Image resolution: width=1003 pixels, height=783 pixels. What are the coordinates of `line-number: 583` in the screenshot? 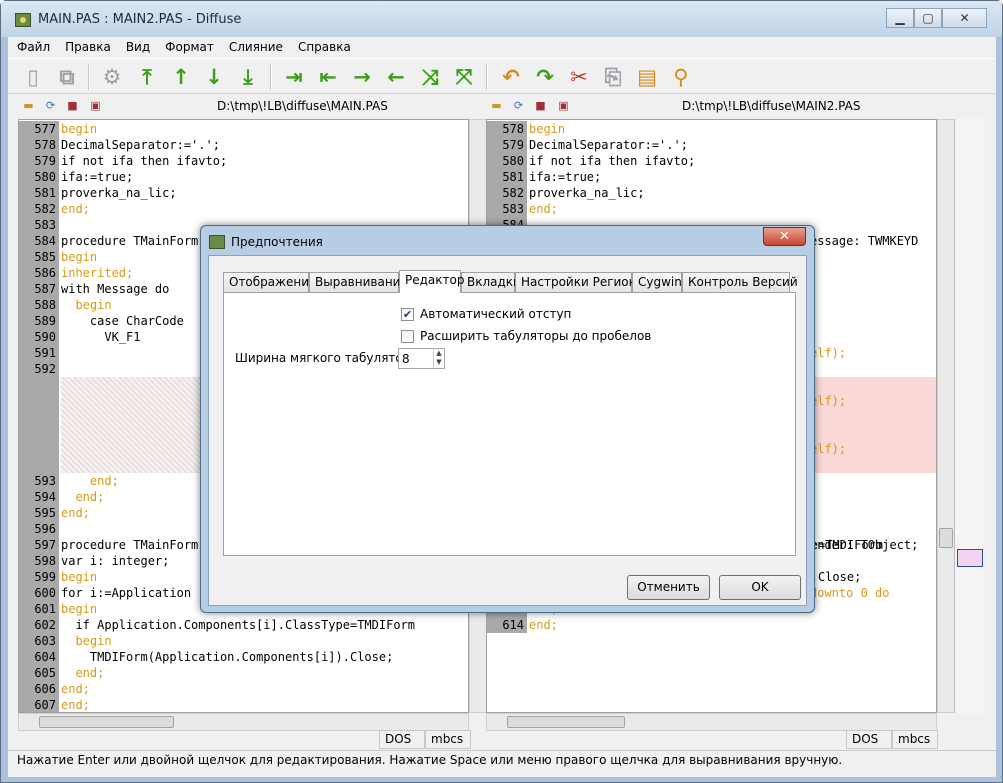 It's located at (507, 209).